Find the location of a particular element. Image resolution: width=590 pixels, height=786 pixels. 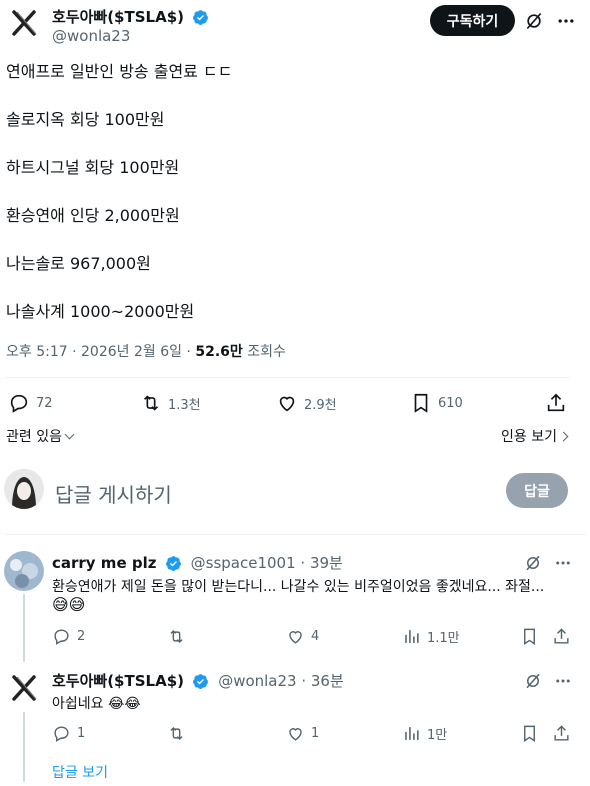

reply-avatar-image is located at coordinates (24, 571).